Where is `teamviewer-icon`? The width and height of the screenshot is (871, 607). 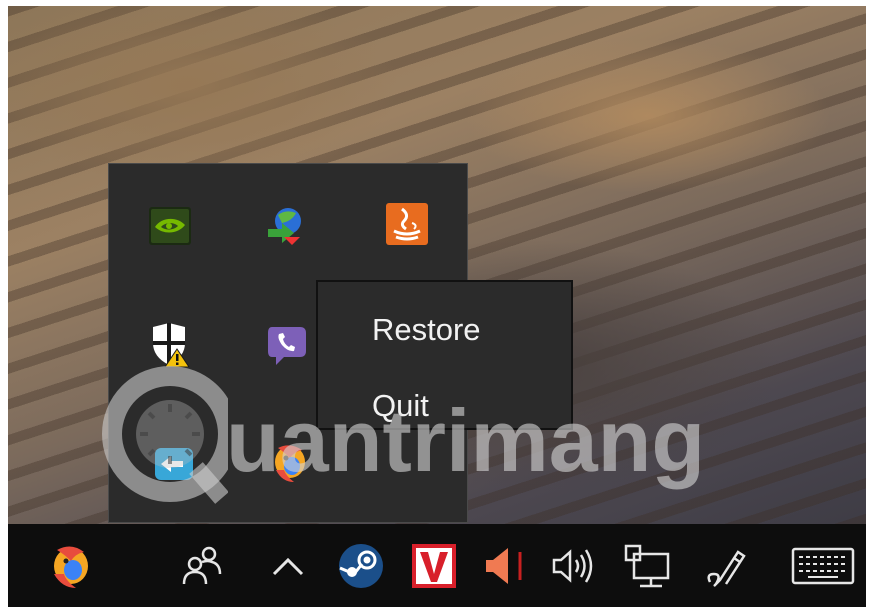 teamviewer-icon is located at coordinates (174, 465).